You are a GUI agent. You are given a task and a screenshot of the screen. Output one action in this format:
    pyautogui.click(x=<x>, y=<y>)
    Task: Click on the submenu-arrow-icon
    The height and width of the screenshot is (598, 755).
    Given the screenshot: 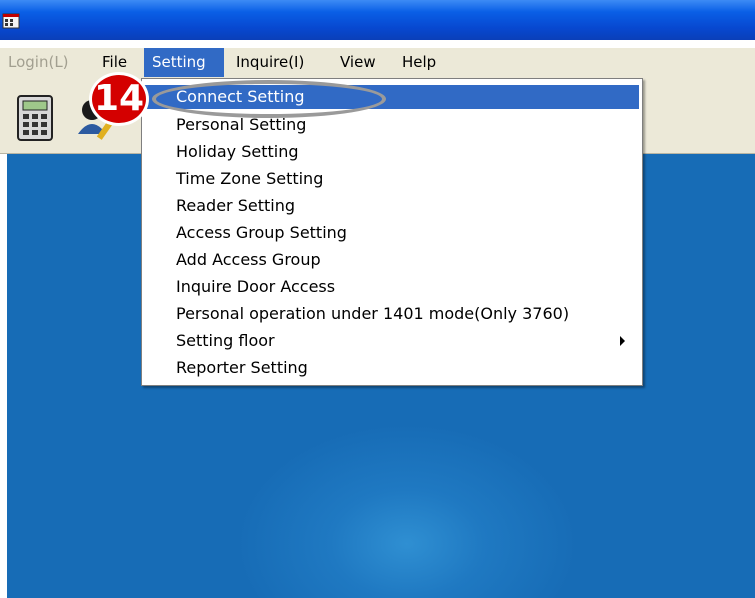 What is the action you would take?
    pyautogui.click(x=622, y=341)
    